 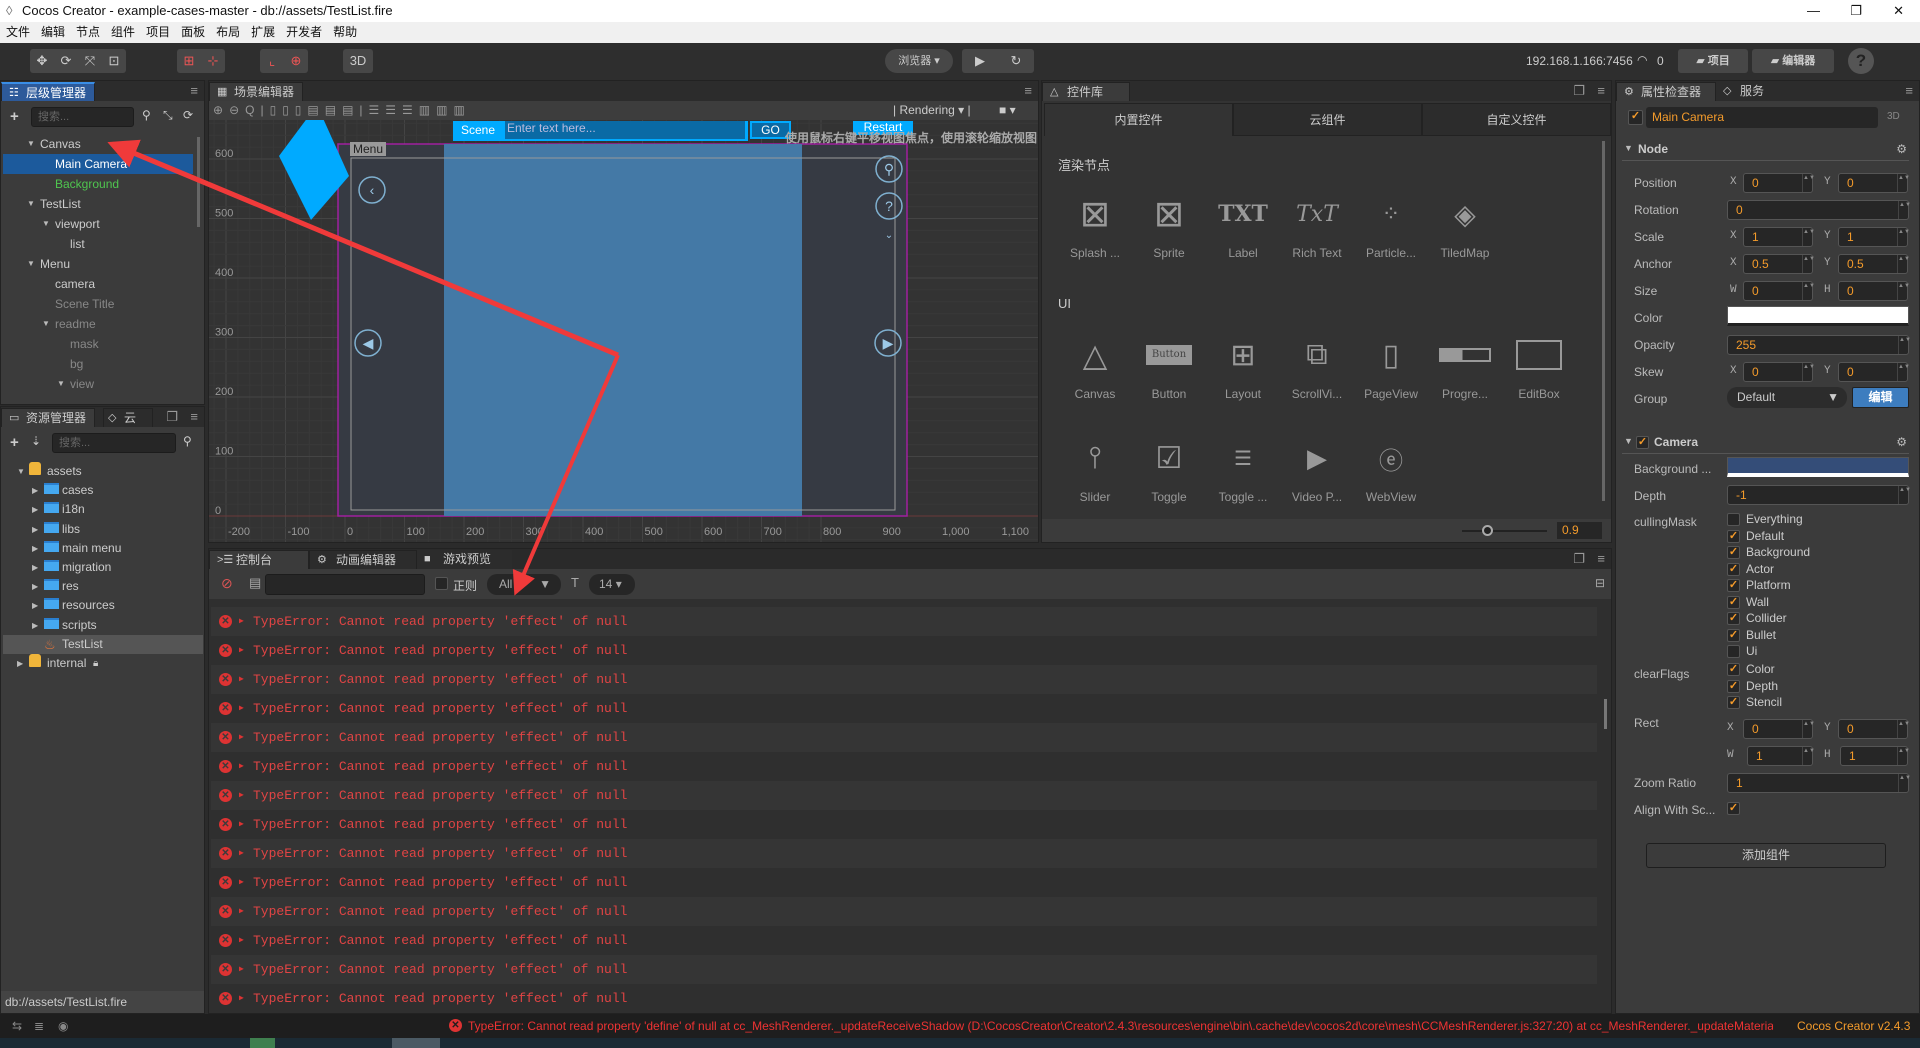 What do you see at coordinates (188, 115) in the screenshot?
I see `refresh-icon: ⟳` at bounding box center [188, 115].